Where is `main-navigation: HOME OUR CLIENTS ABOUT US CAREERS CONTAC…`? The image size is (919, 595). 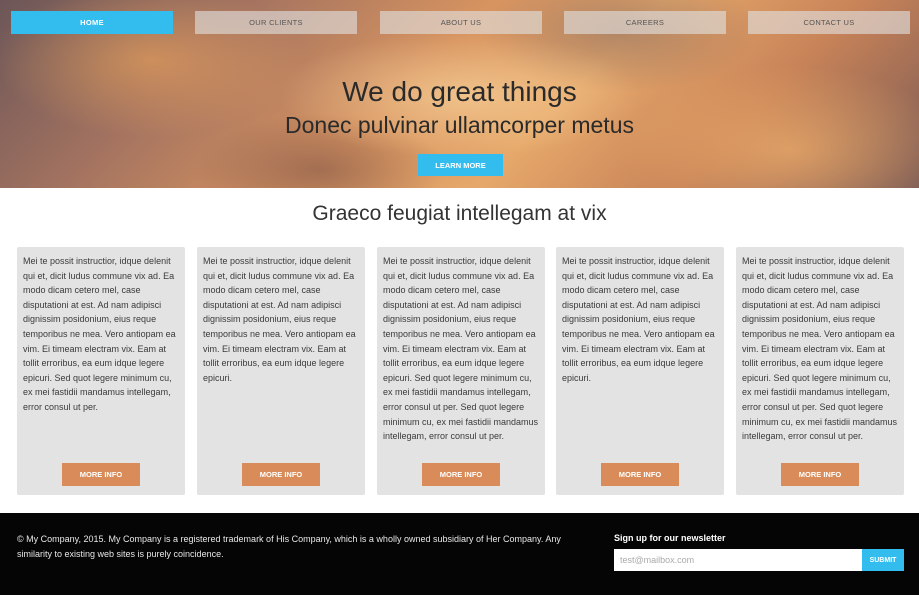
main-navigation: HOME OUR CLIENTS ABOUT US CAREERS CONTAC… is located at coordinates (460, 22).